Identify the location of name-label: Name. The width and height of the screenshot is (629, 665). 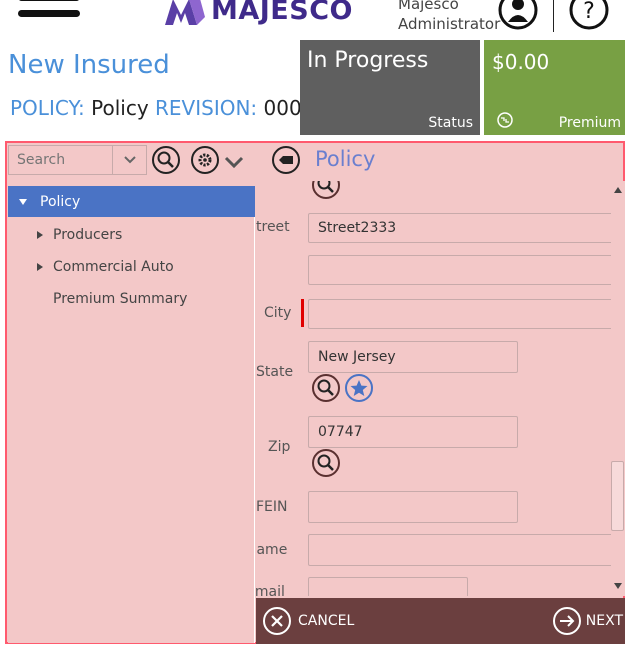
(272, 550).